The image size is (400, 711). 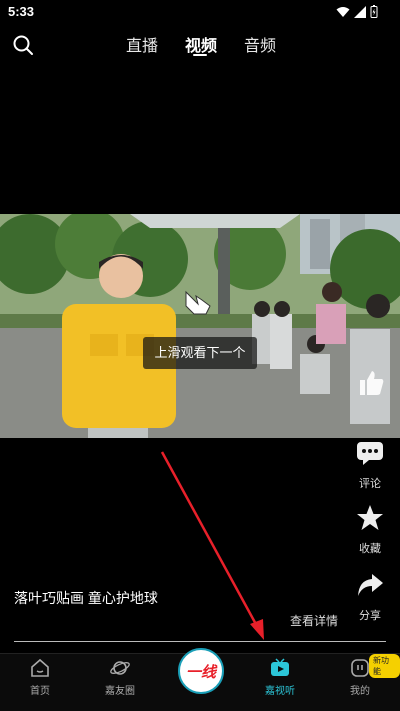 What do you see at coordinates (260, 44) in the screenshot?
I see `tab-audio: 音频` at bounding box center [260, 44].